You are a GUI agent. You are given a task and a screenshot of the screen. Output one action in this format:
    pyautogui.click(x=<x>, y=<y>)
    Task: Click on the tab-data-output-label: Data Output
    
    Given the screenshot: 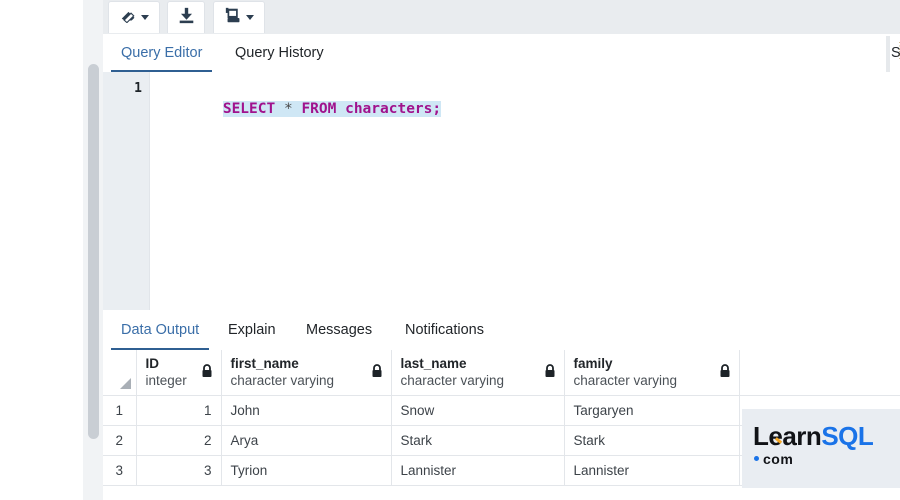 What is the action you would take?
    pyautogui.click(x=160, y=330)
    